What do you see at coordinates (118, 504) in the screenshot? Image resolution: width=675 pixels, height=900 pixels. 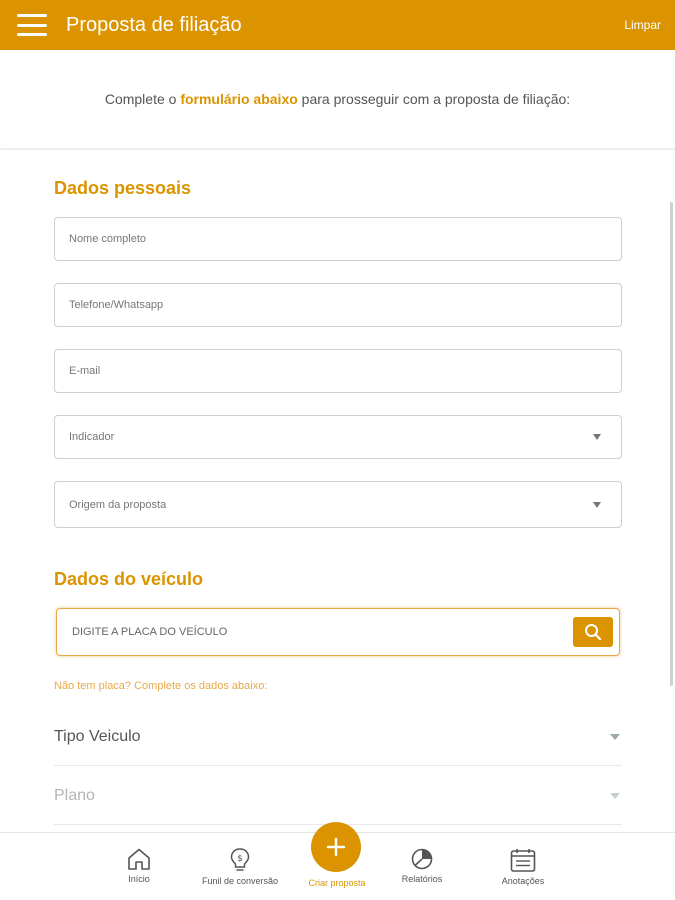 I see `proposal-origin-placeholder: Origem da proposta` at bounding box center [118, 504].